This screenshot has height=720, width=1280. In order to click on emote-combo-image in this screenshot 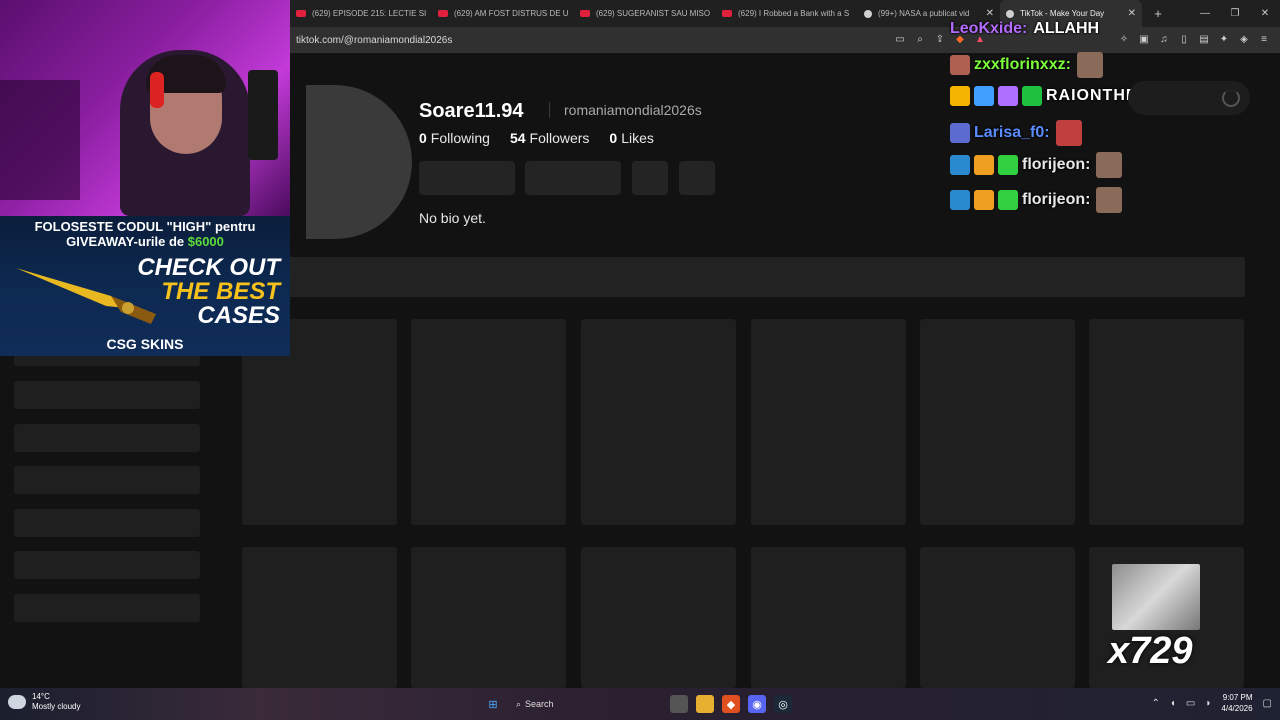, I will do `click(1156, 597)`.